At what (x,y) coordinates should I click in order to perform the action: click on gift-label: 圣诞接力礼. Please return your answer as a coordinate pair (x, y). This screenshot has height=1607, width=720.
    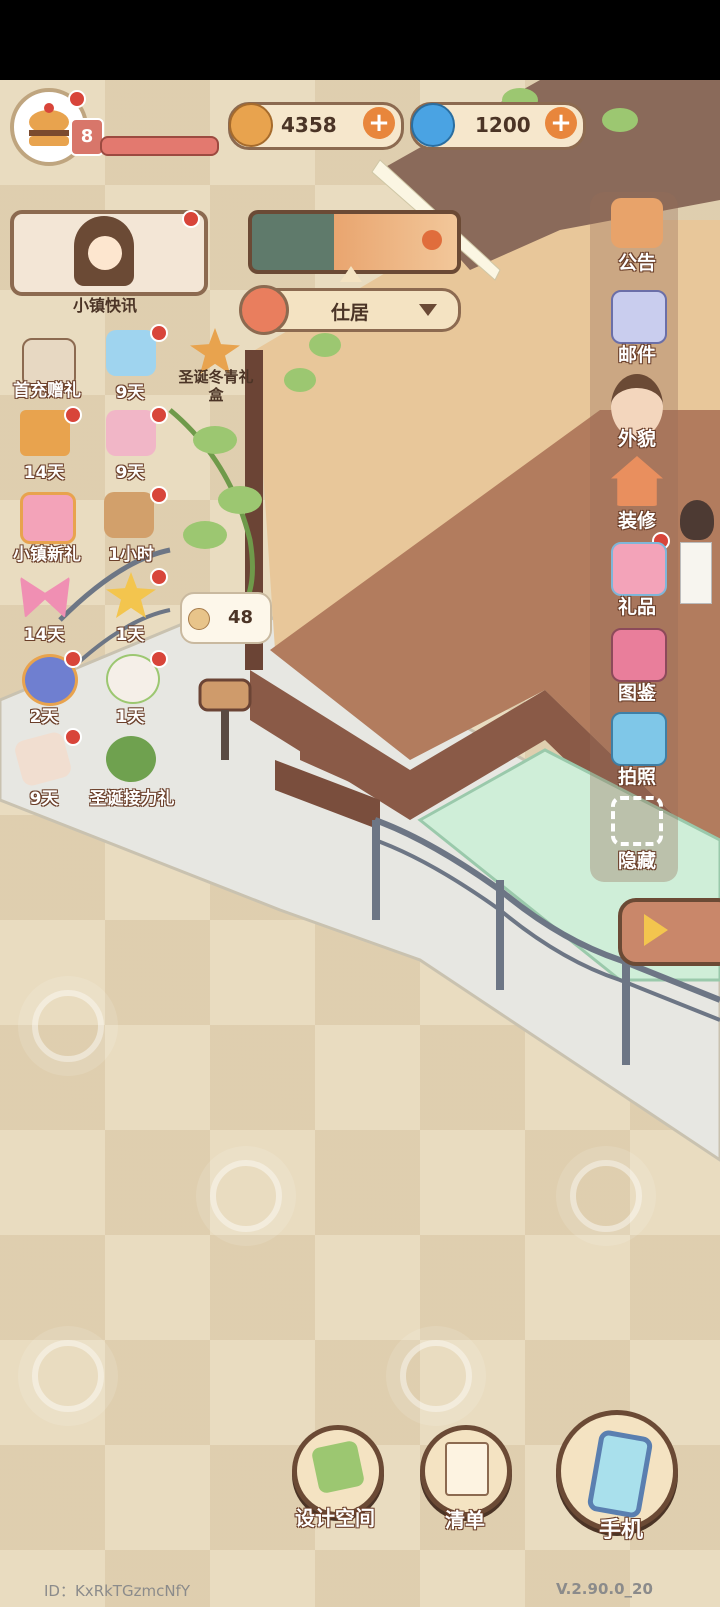
    Looking at the image, I should click on (132, 799).